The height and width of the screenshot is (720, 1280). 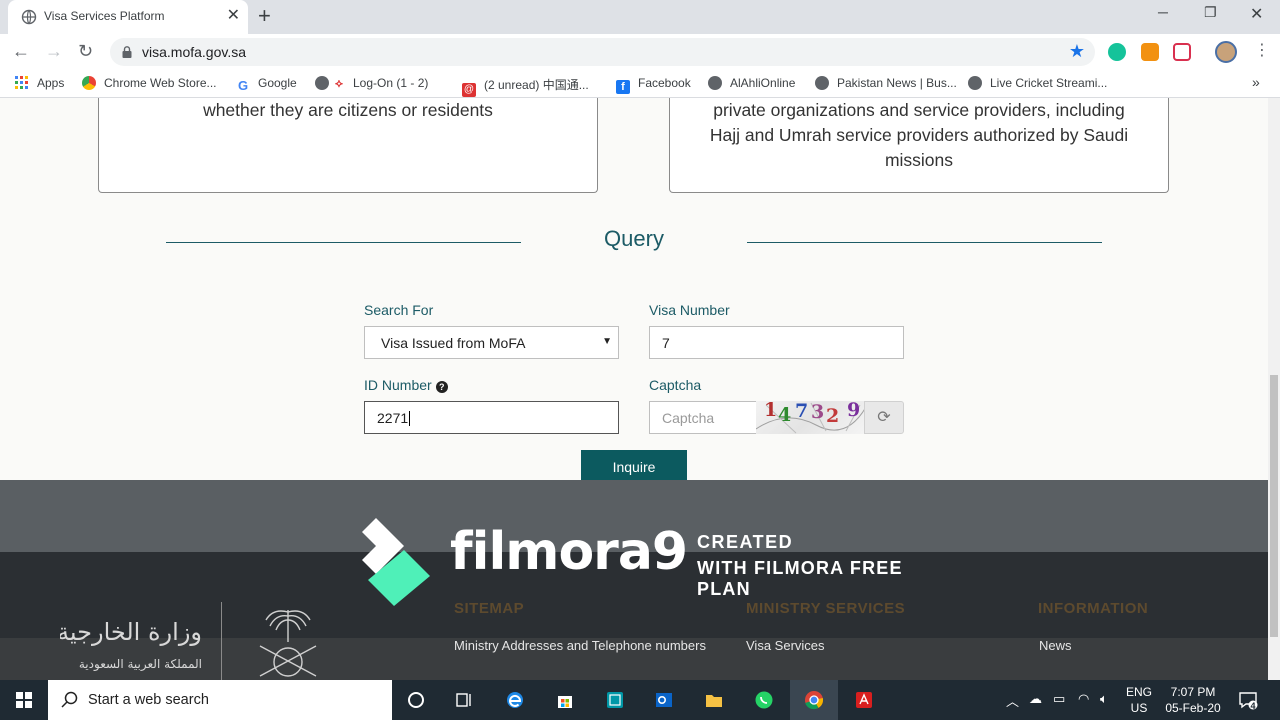 I want to click on cortana-button, so click(x=416, y=700).